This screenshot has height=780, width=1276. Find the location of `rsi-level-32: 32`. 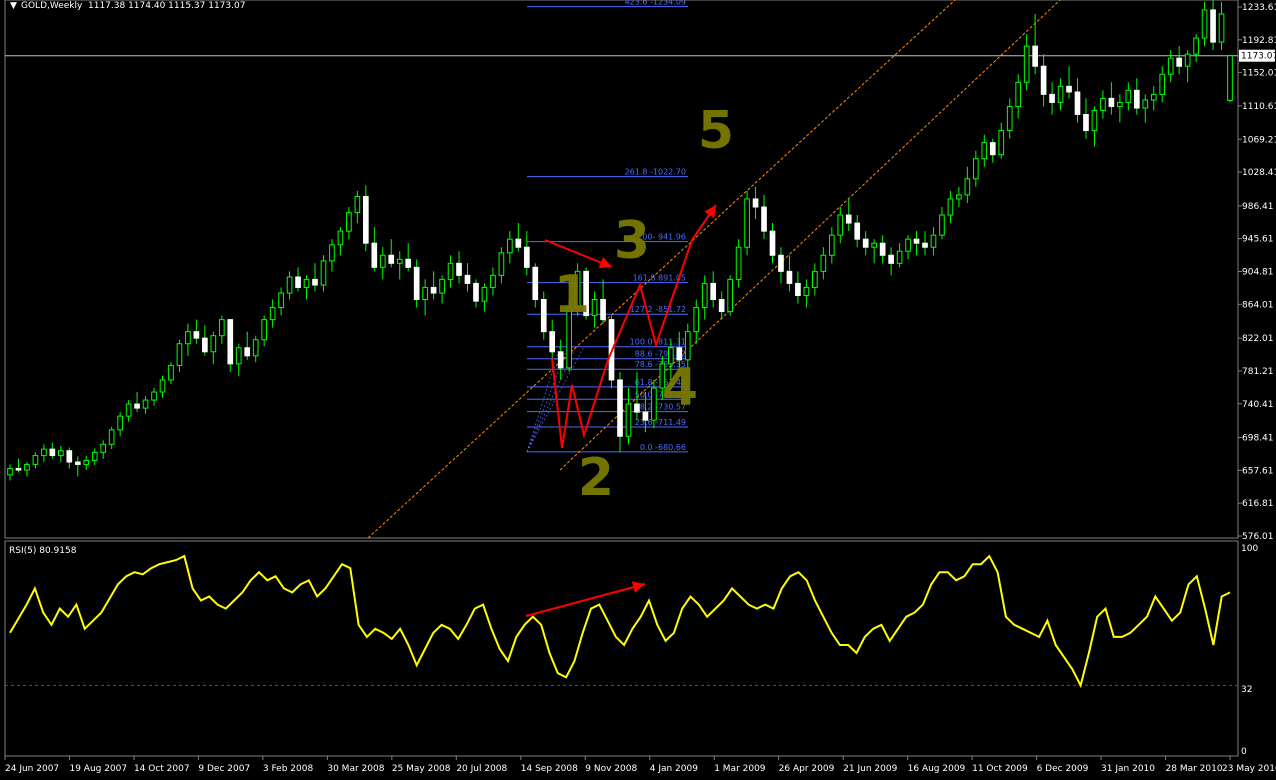

rsi-level-32: 32 is located at coordinates (1246, 690).